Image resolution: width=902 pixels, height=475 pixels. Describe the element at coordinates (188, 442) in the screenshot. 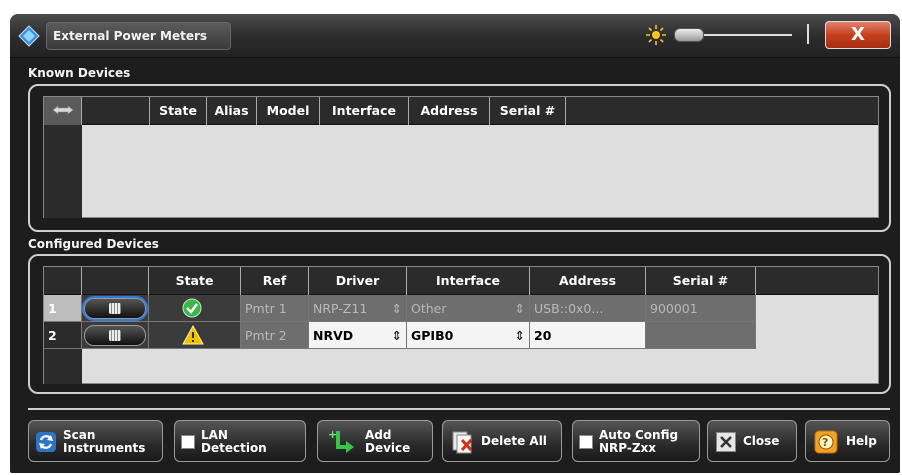

I see `lan-detection-checkbox` at that location.